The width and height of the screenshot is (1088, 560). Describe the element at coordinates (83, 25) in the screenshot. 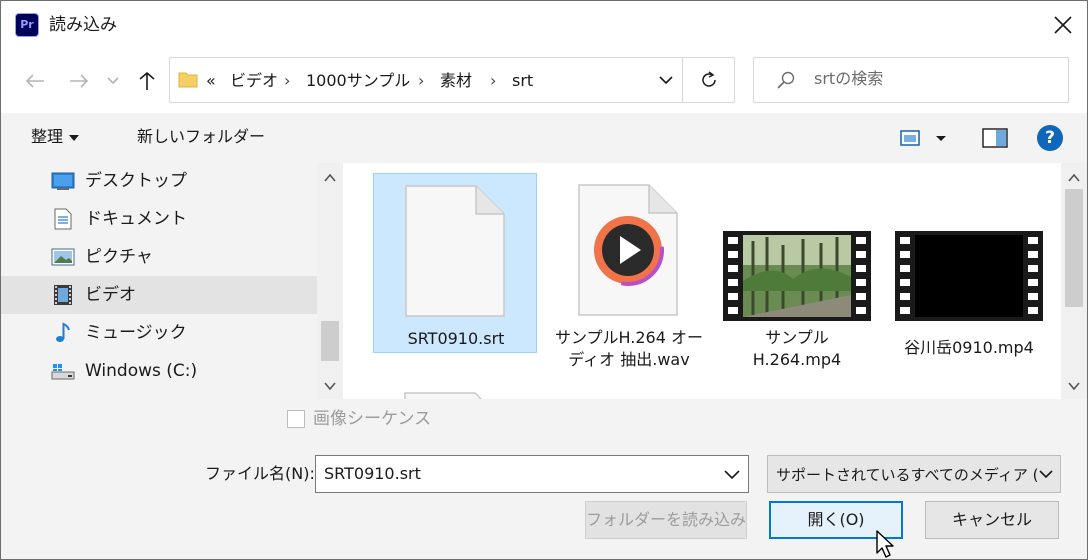

I see `window-title: 読み込み` at that location.